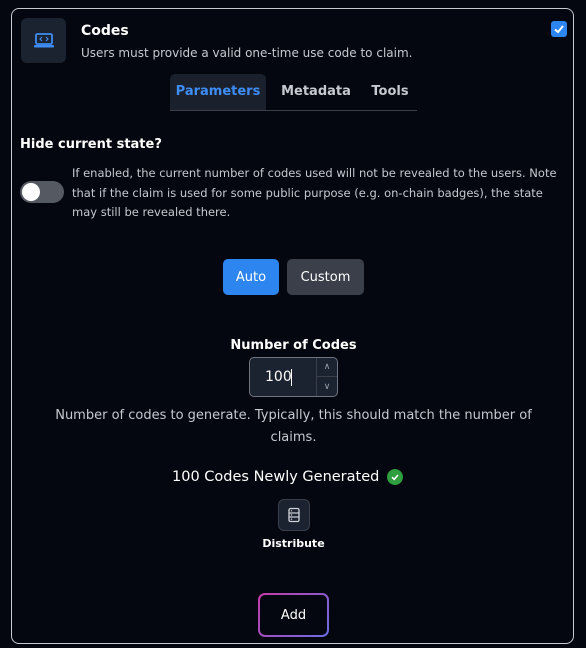  I want to click on number-of-codes-input: 100 ∧ ∨, so click(293, 377).